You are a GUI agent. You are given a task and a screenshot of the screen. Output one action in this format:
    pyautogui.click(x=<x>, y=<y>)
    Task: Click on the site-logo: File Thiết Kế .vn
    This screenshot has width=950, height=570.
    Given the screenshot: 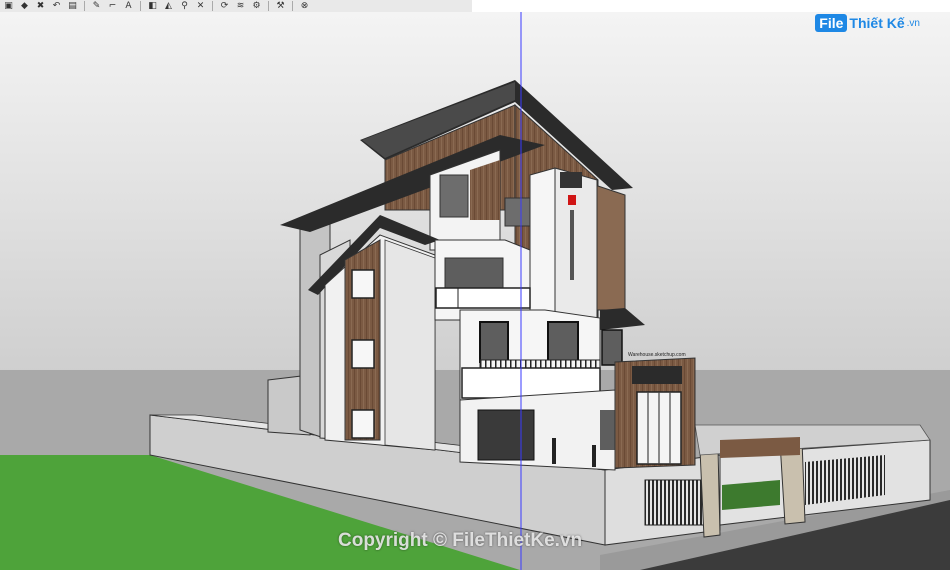 What is the action you would take?
    pyautogui.click(x=867, y=23)
    